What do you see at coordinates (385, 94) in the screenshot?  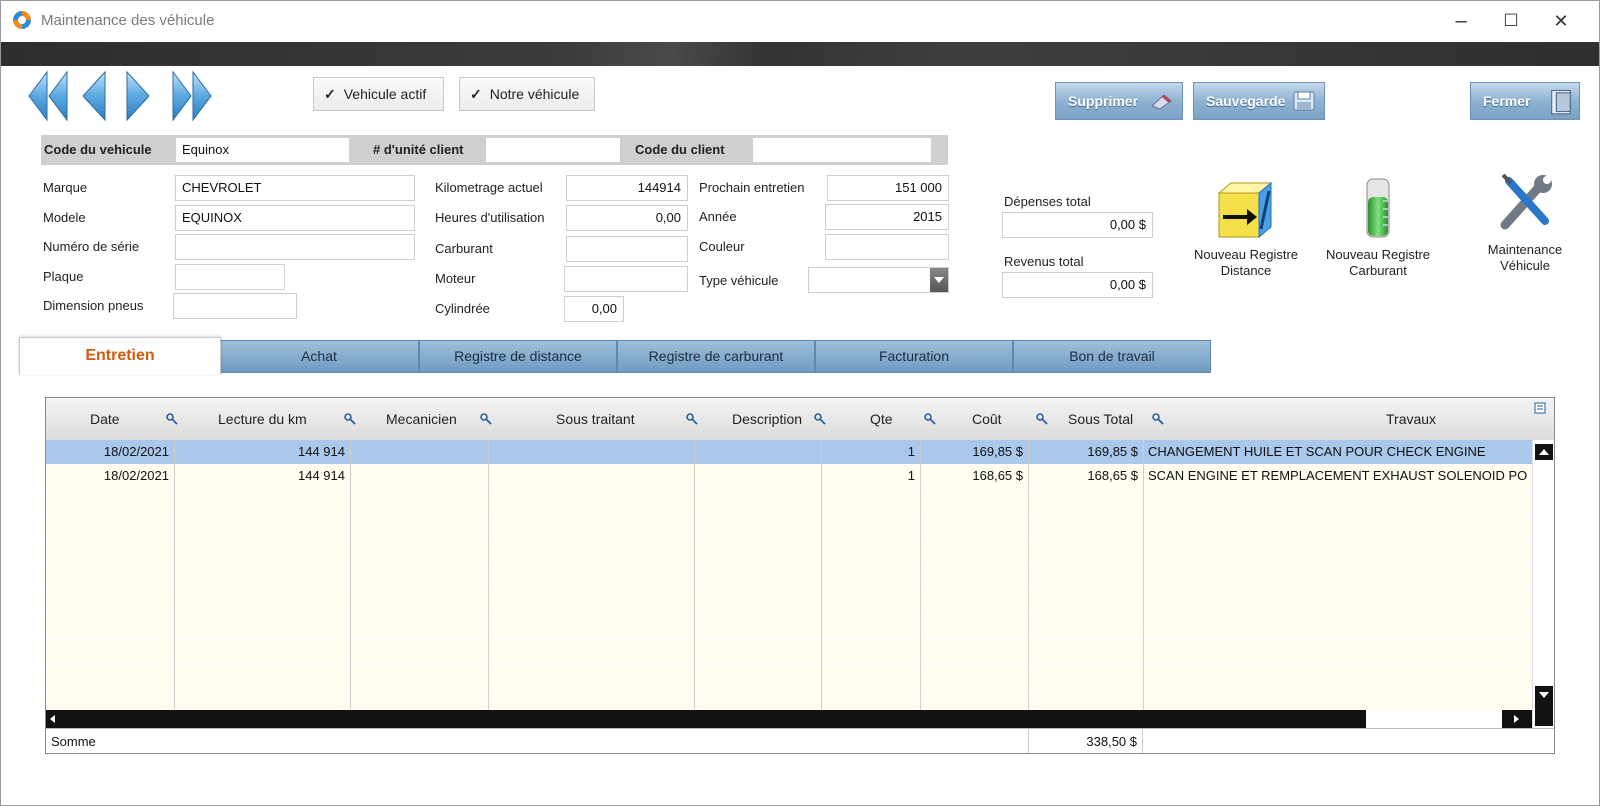 I see `vehicule-actif-label: Vehicule actif` at bounding box center [385, 94].